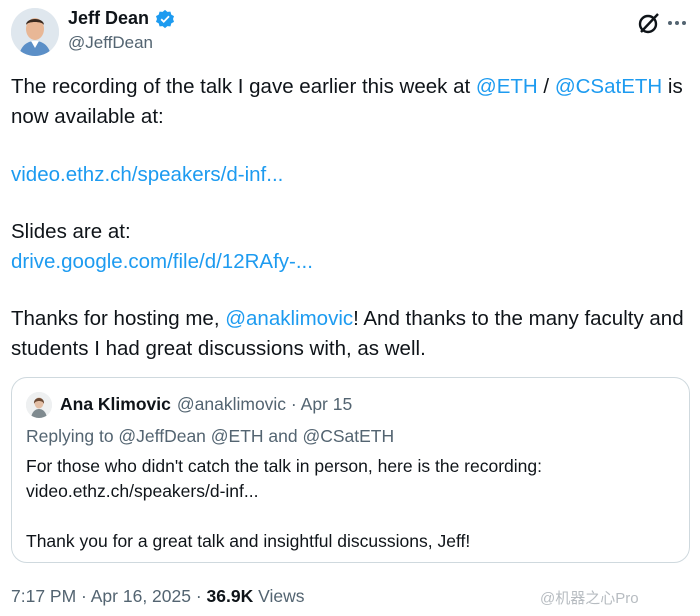 This screenshot has height=616, width=700. I want to click on quoted-author-name: Ana Klimovic, so click(115, 404).